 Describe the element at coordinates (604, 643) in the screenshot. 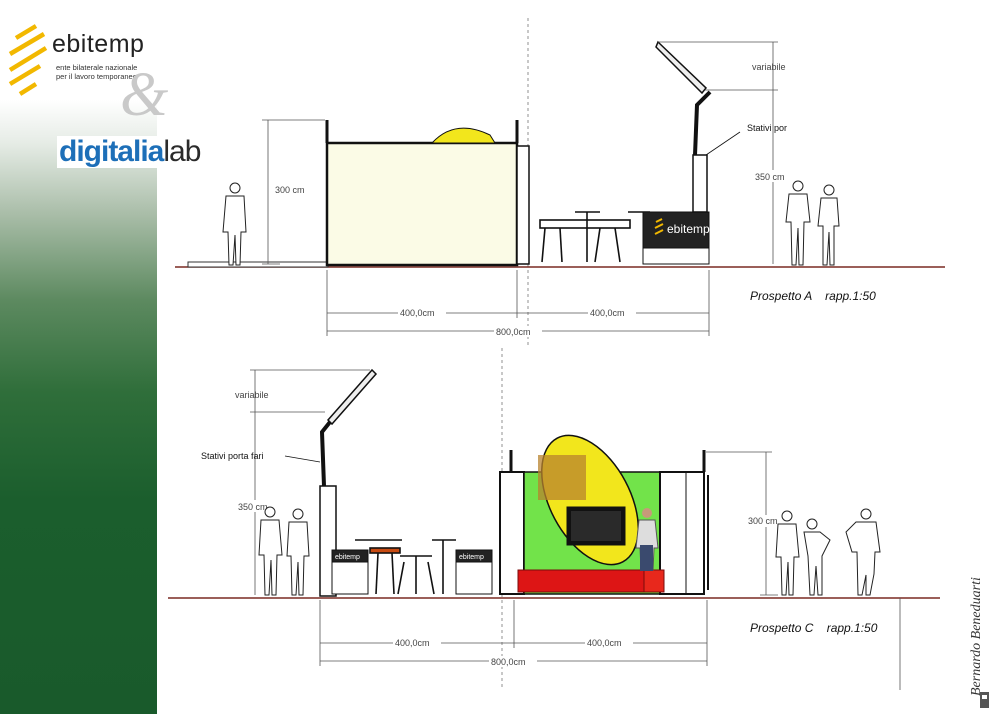

I see `c-dim-right: 400,0cm` at that location.